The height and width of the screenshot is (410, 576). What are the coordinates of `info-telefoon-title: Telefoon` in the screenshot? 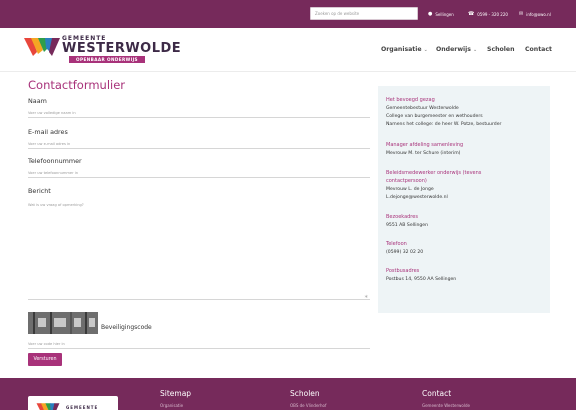 It's located at (396, 244).